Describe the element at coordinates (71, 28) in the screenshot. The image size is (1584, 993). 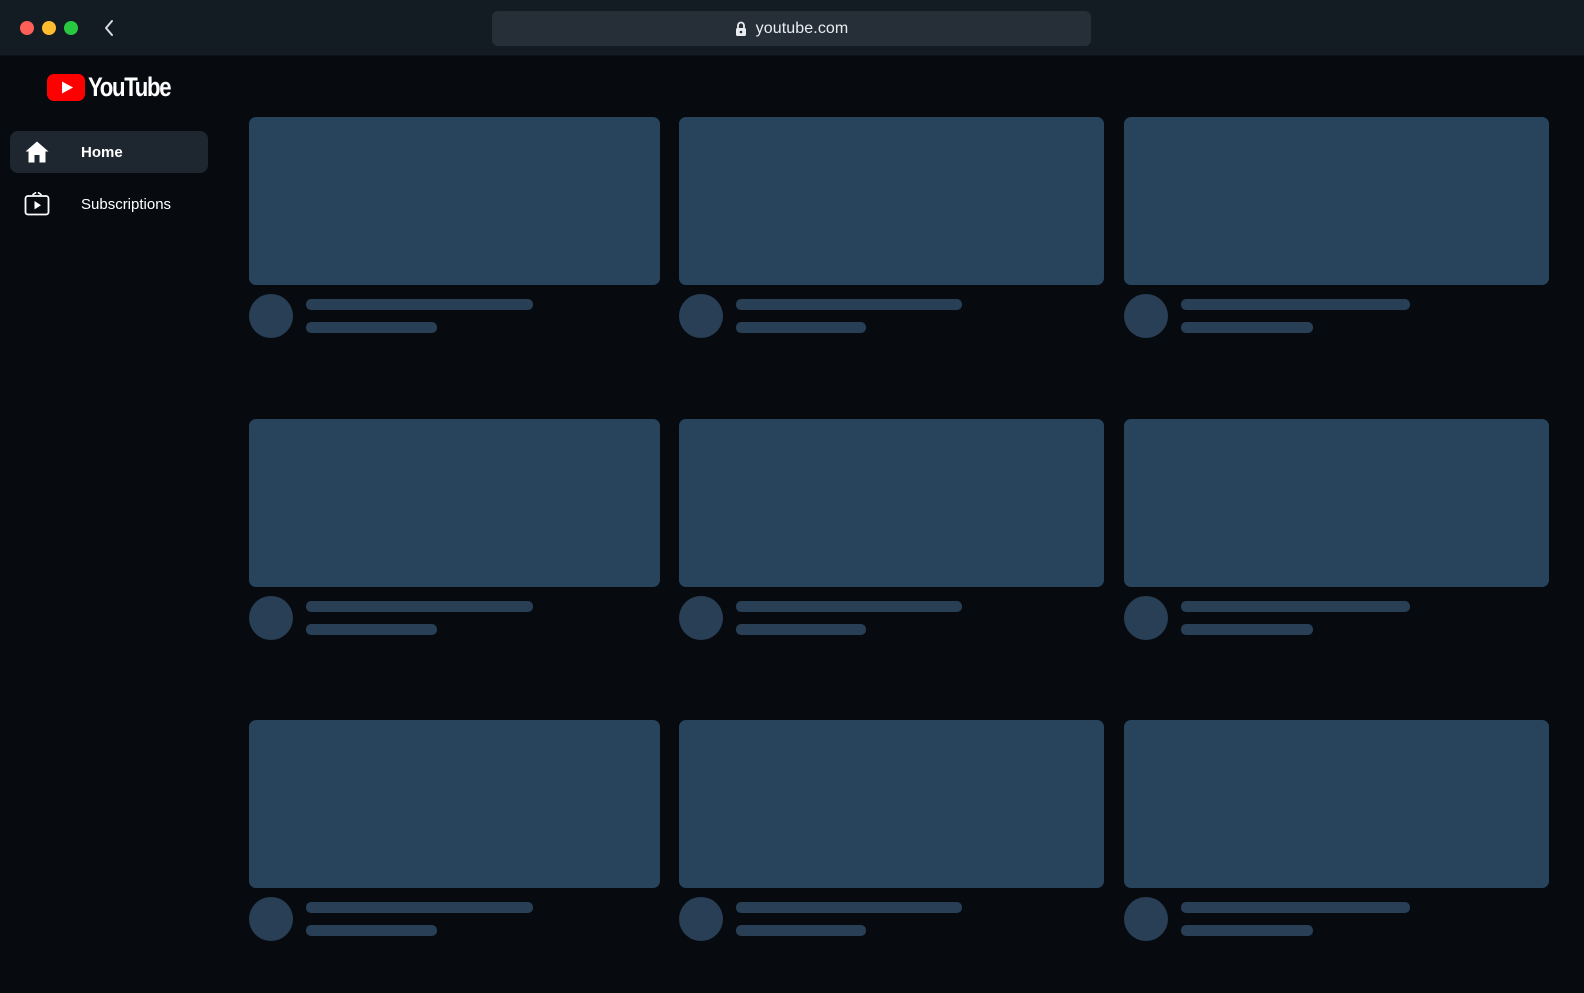
I see `maximize-window-button` at that location.